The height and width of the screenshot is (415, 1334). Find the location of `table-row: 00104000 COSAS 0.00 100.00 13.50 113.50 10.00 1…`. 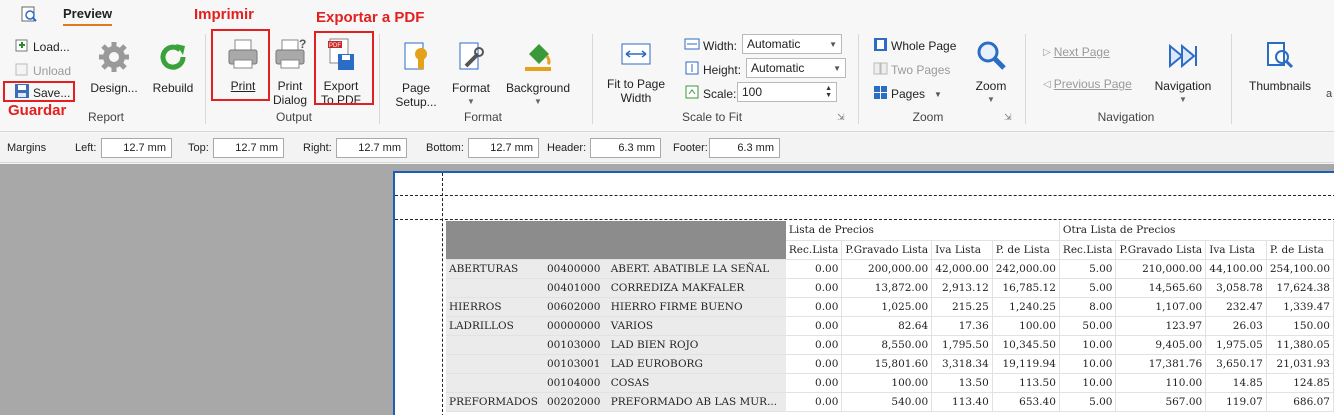

table-row: 00104000 COSAS 0.00 100.00 13.50 113.50 10.00 1… is located at coordinates (890, 383).